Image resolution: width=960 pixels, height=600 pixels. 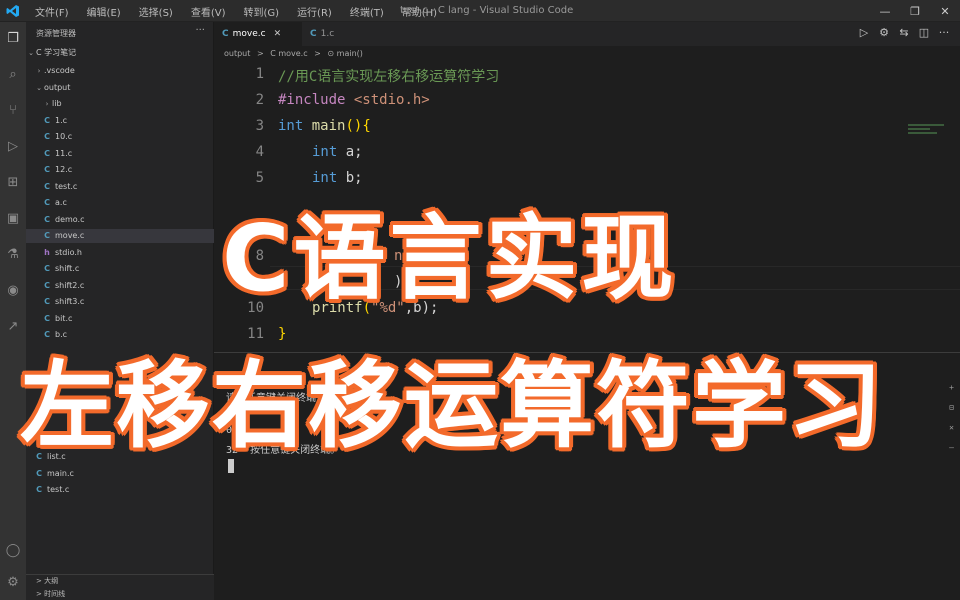 I want to click on kill-terminal-icon: ✕, so click(x=951, y=427).